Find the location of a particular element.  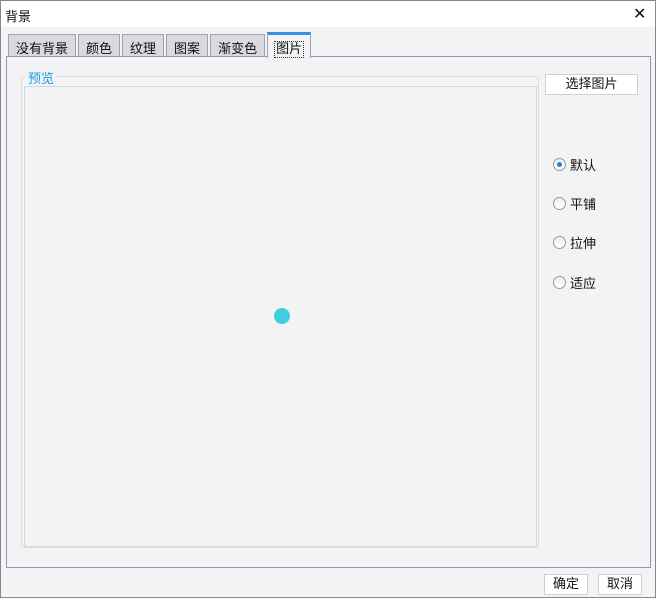

window-title: 背景 is located at coordinates (18, 17).